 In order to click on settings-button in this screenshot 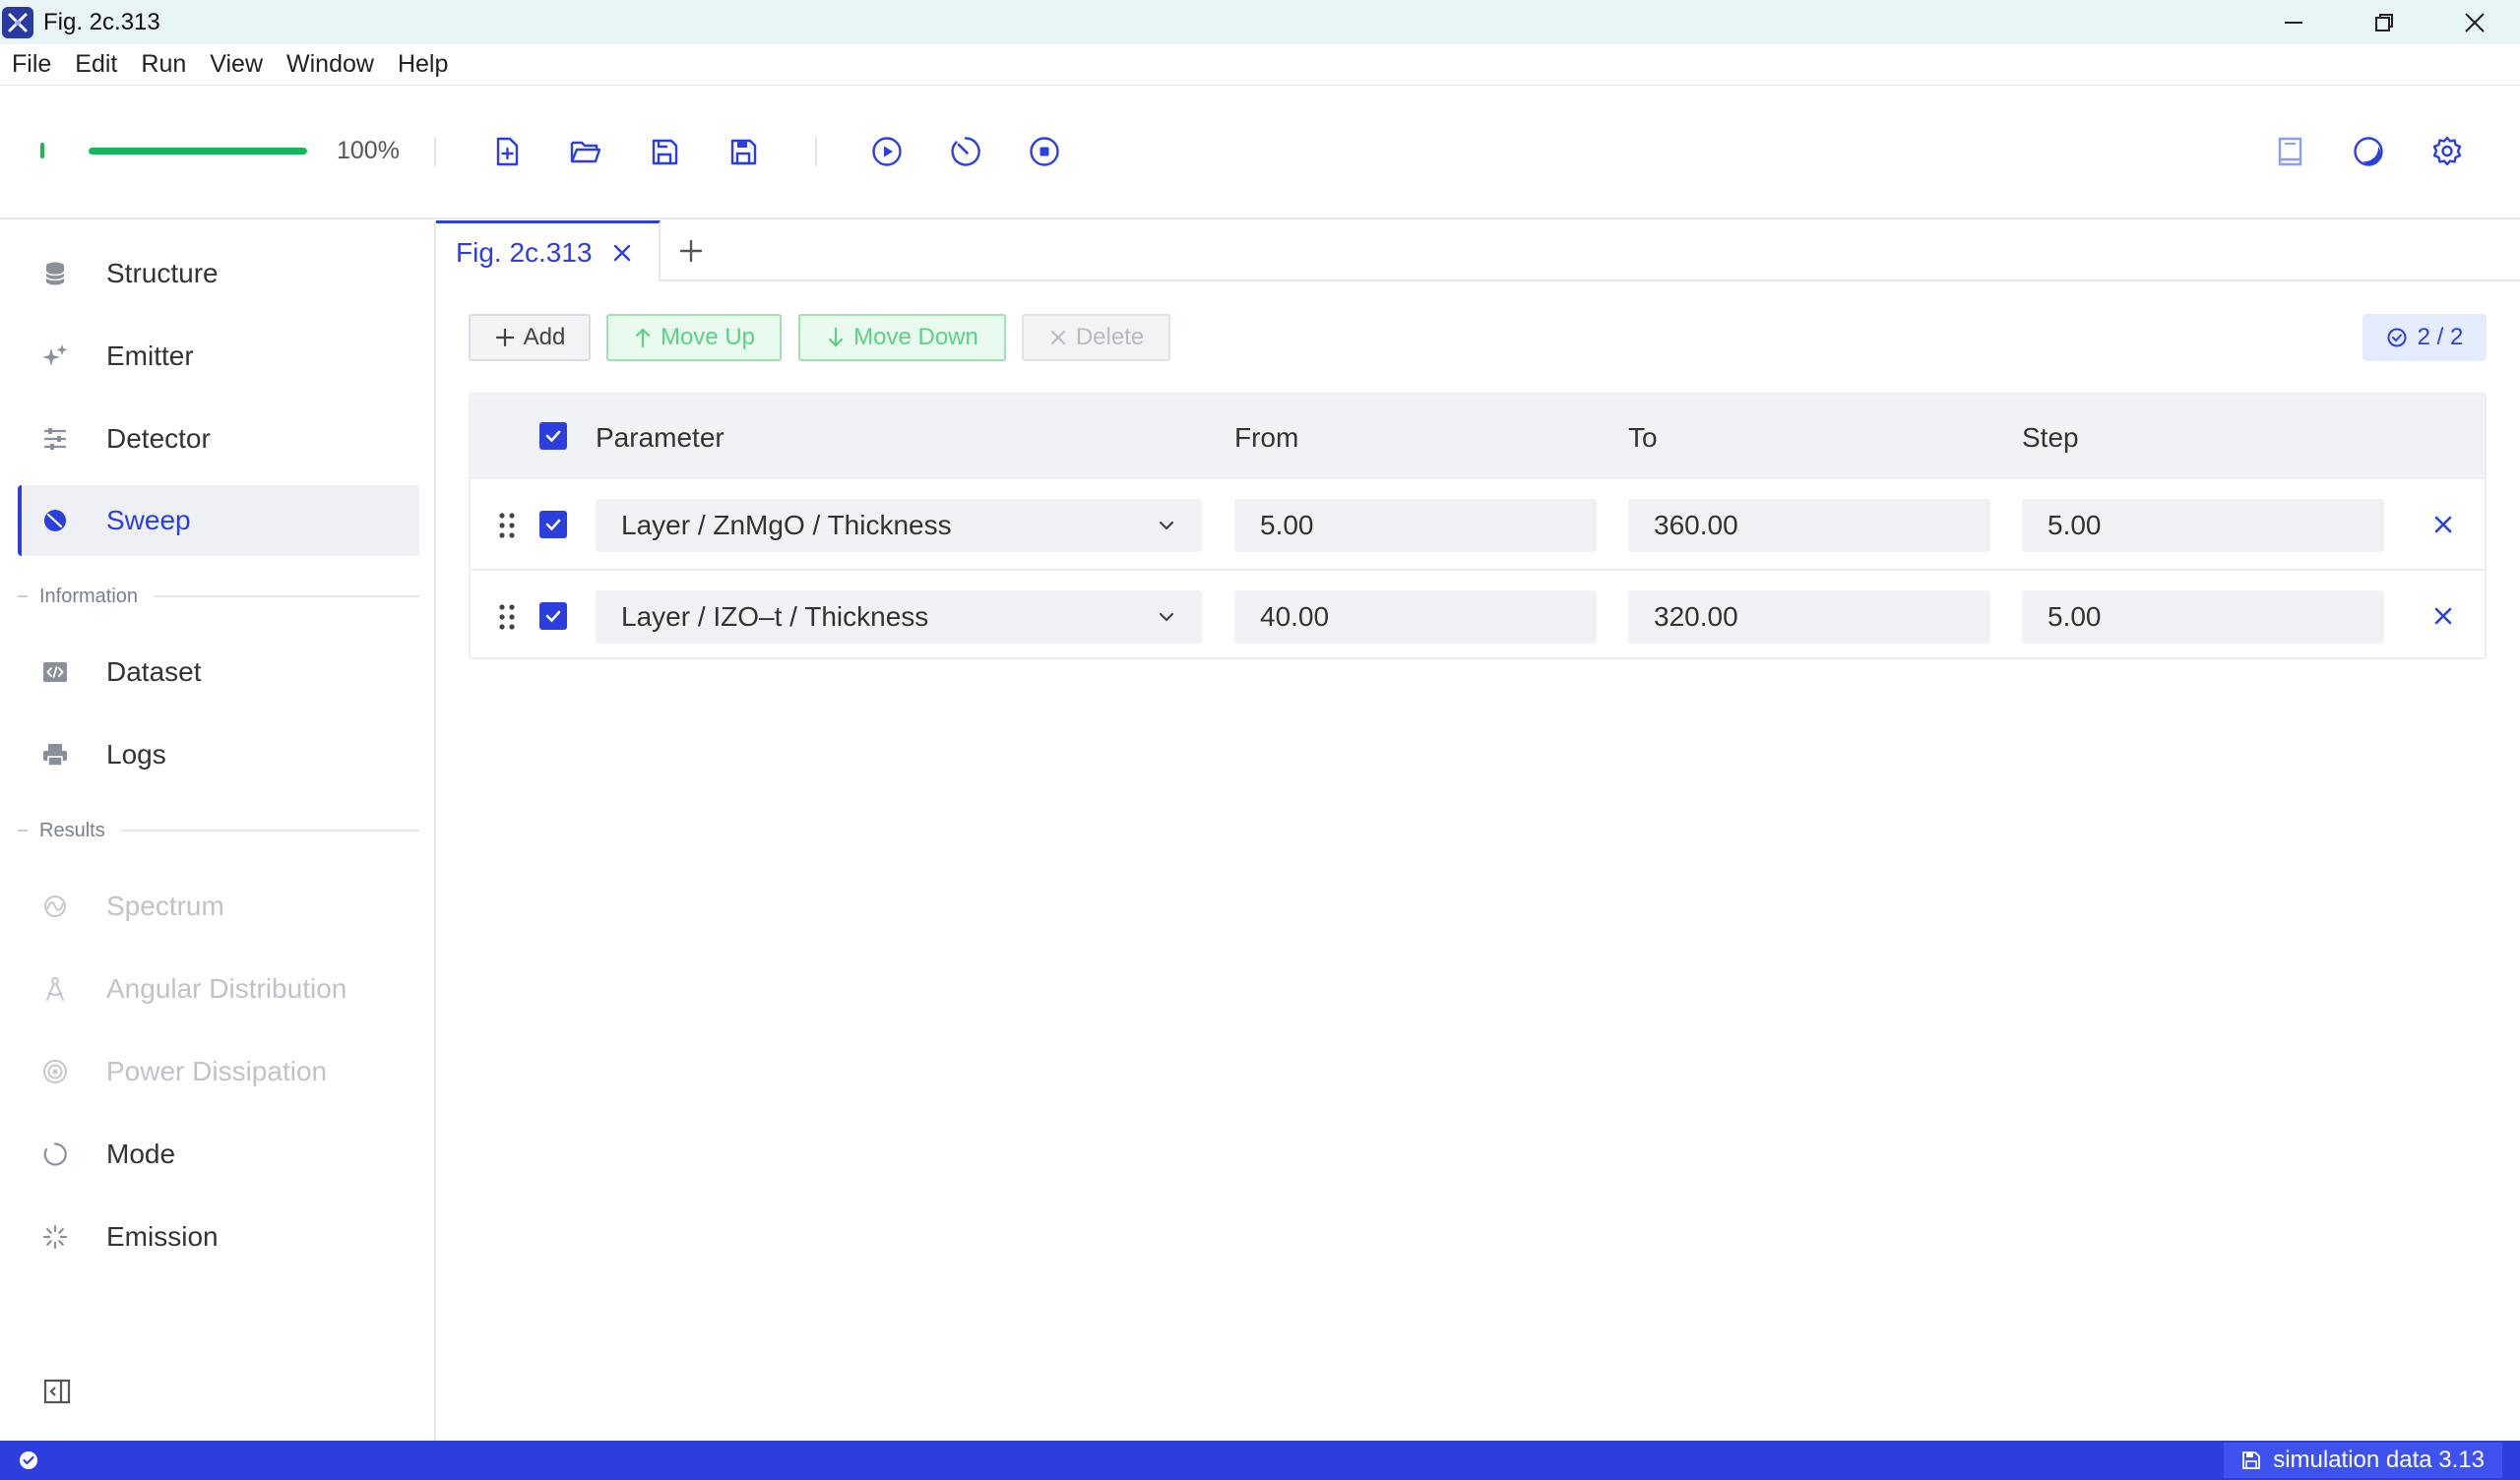, I will do `click(2447, 151)`.